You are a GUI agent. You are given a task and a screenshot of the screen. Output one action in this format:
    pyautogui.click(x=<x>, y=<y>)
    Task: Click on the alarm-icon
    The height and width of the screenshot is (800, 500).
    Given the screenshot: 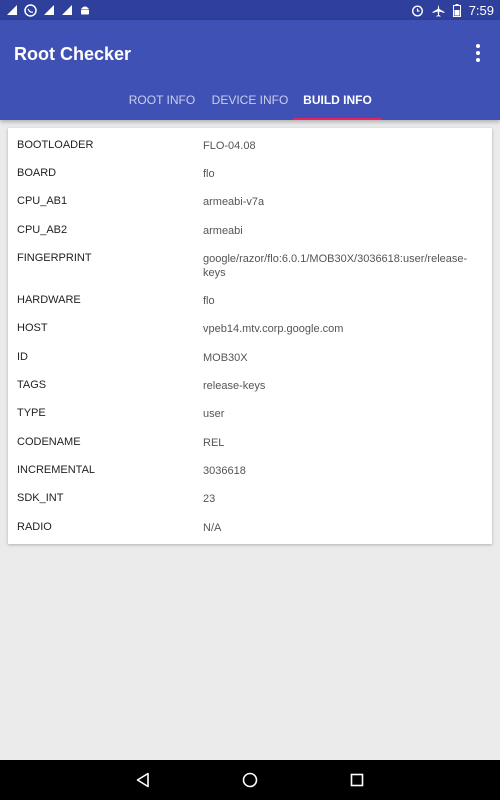 What is the action you would take?
    pyautogui.click(x=417, y=10)
    